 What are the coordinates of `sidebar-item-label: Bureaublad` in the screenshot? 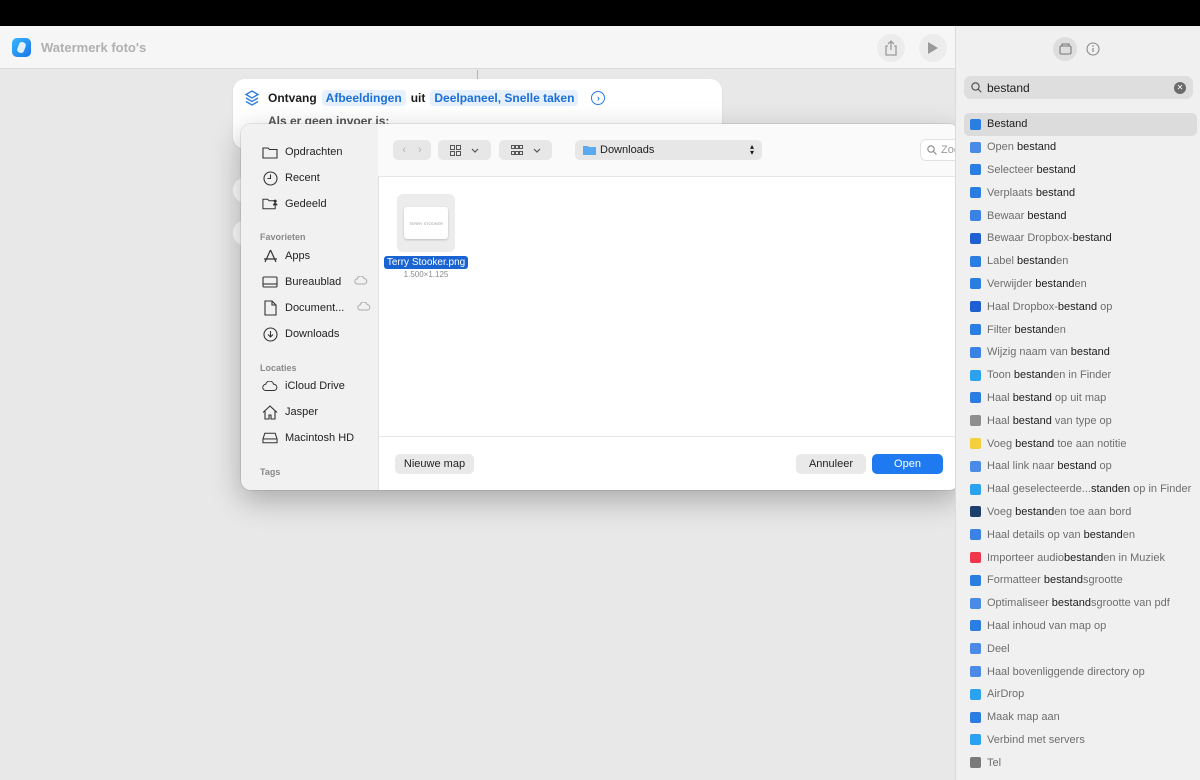 It's located at (313, 282).